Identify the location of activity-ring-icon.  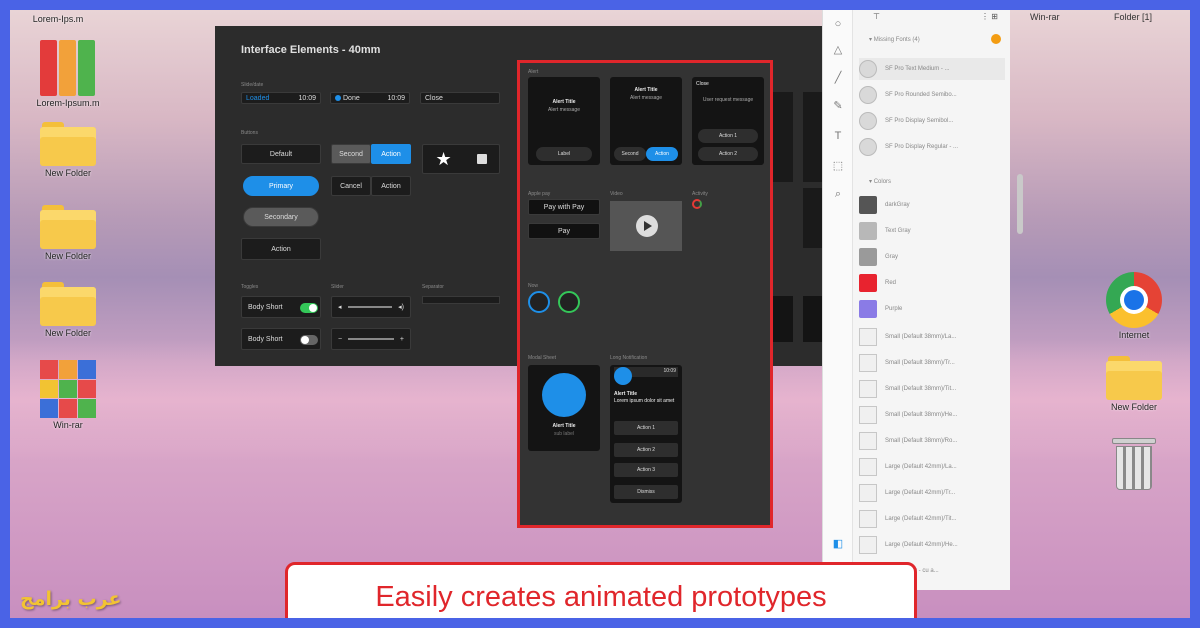
(697, 204).